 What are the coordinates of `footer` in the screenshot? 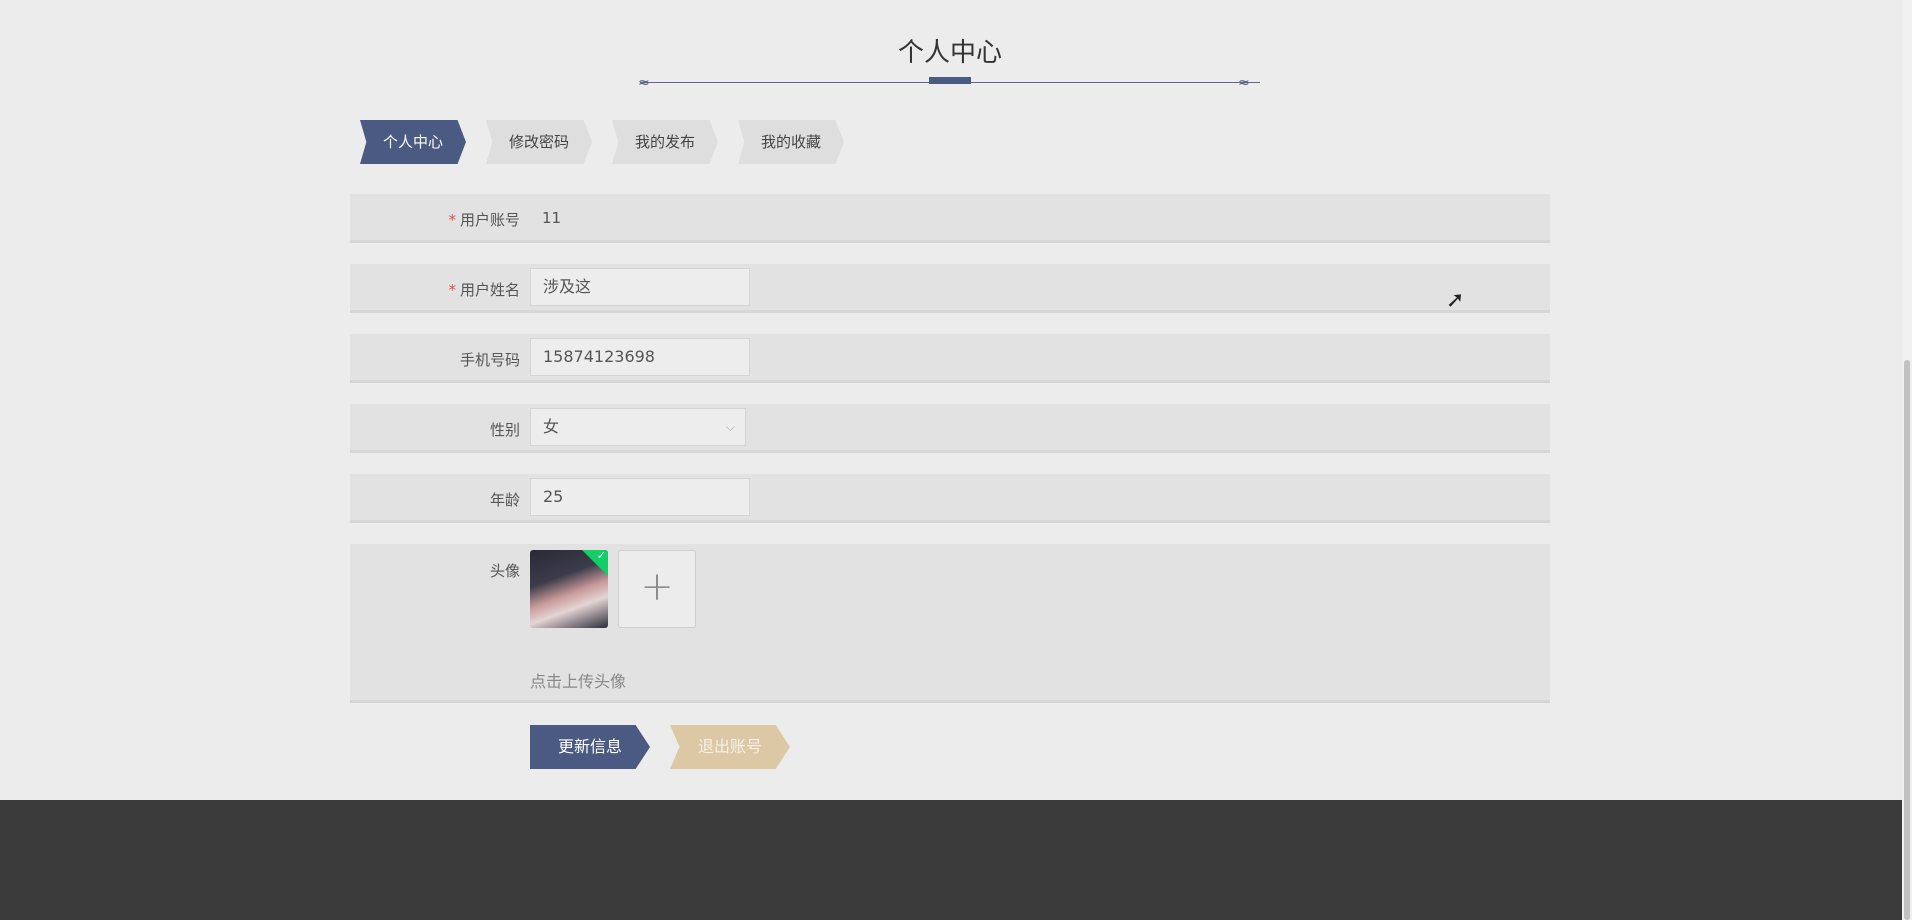 It's located at (951, 860).